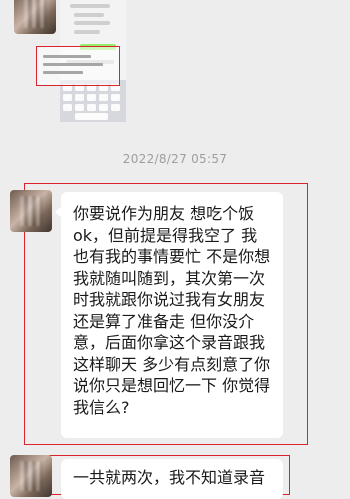 The height and width of the screenshot is (499, 350). I want to click on image-highlight-box, so click(78, 66).